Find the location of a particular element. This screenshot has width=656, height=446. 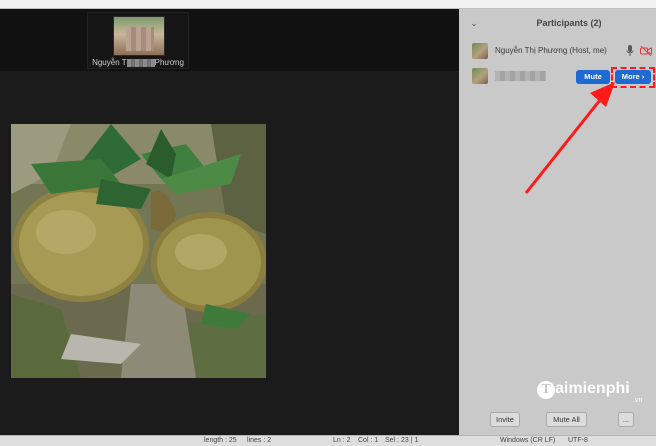

name-mosaic is located at coordinates (140, 62).